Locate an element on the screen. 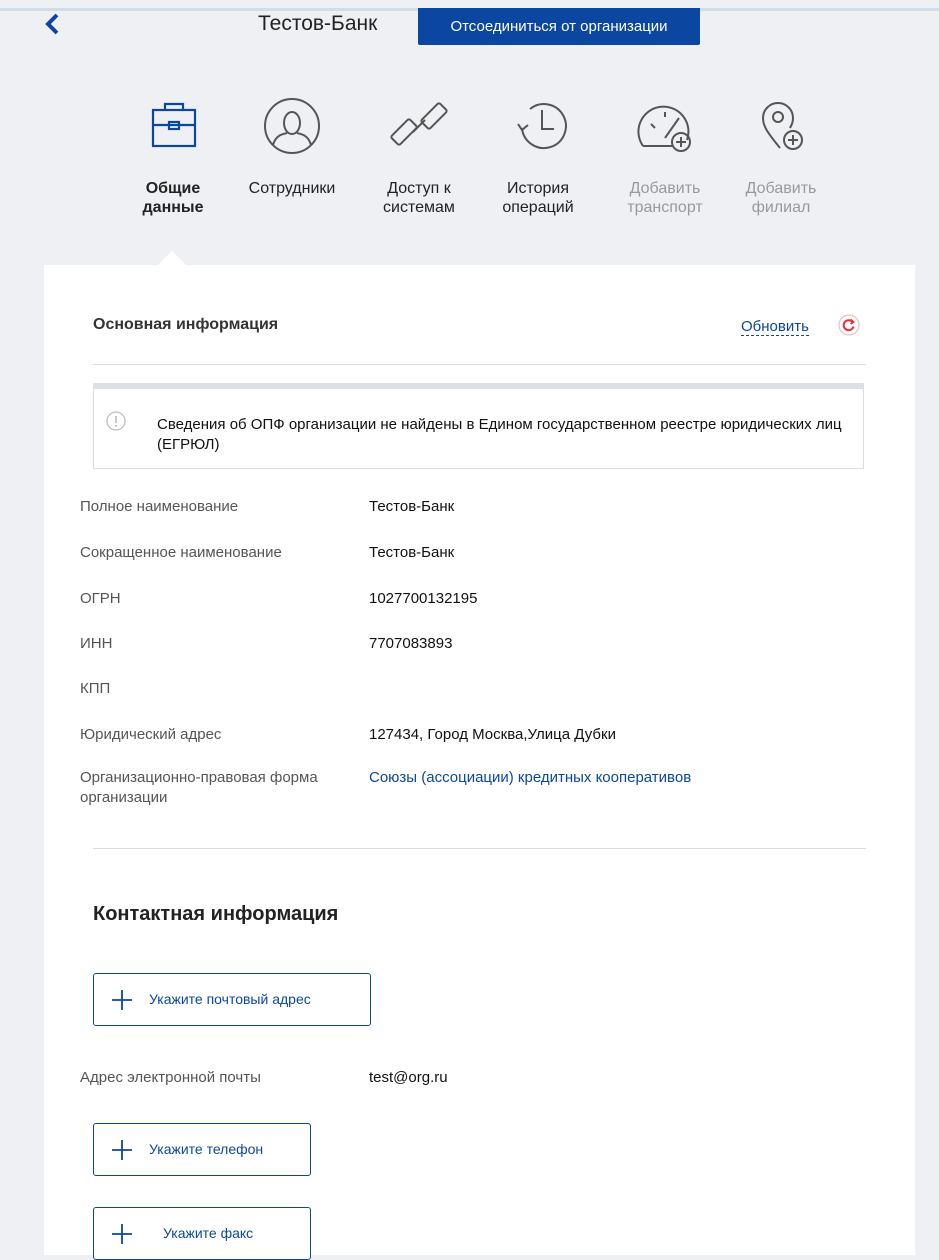 The image size is (939, 1260). refresh-icon is located at coordinates (849, 325).